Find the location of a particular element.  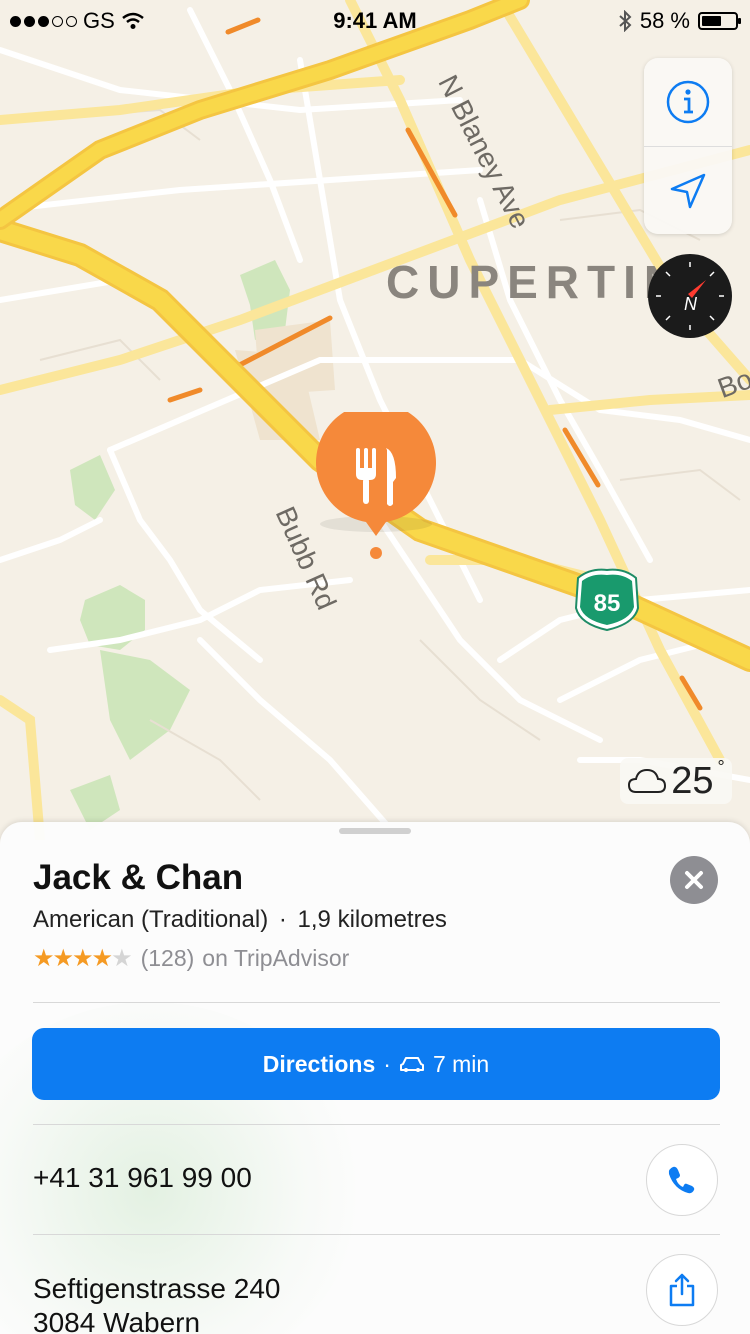

directions-label: Directions is located at coordinates (319, 1063).